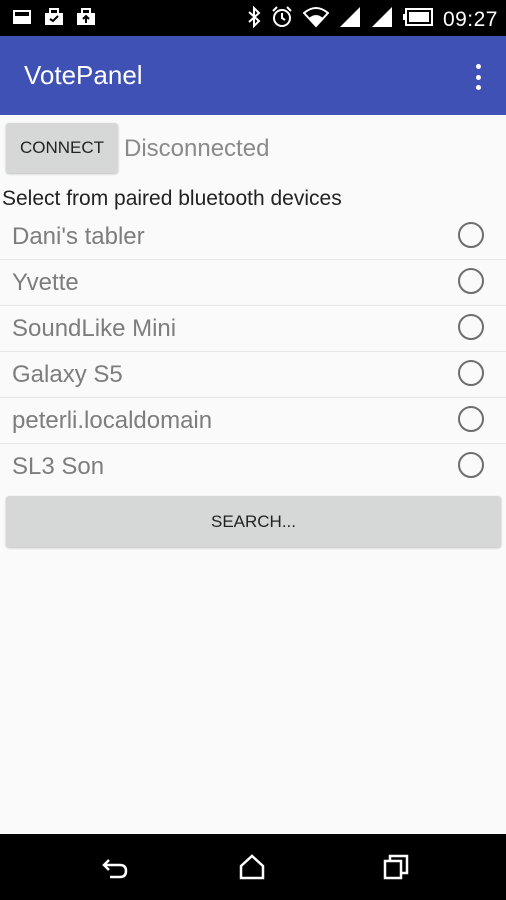 This screenshot has height=900, width=506. Describe the element at coordinates (83, 75) in the screenshot. I see `app-title: VotePanel` at that location.